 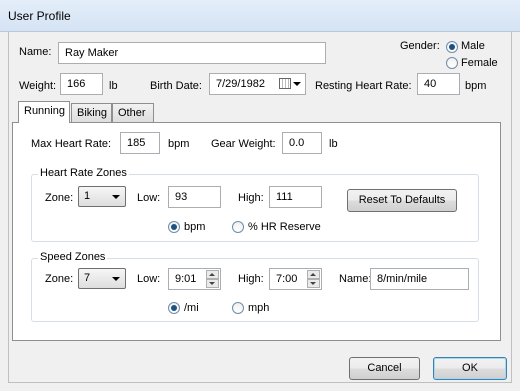 I want to click on birth-date-value: 7/29/1982, so click(x=240, y=84).